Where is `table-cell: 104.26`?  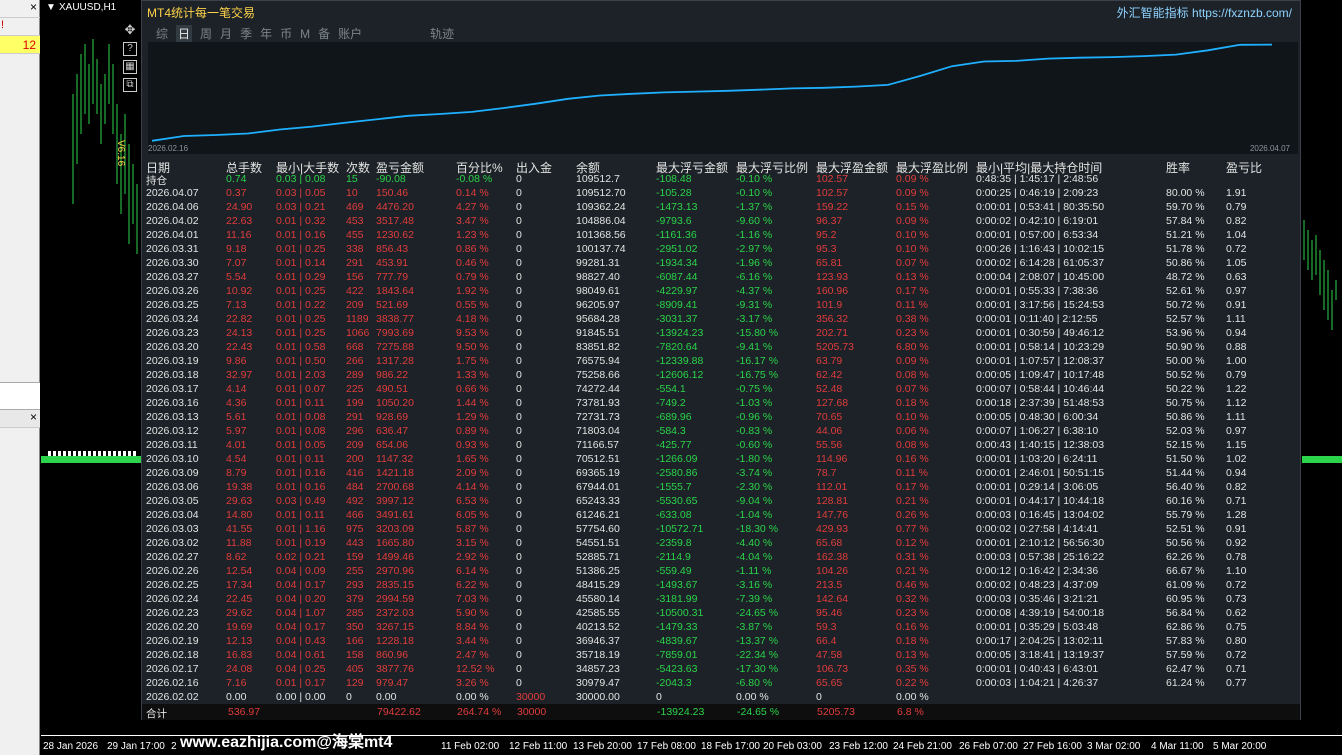
table-cell: 104.26 is located at coordinates (832, 571).